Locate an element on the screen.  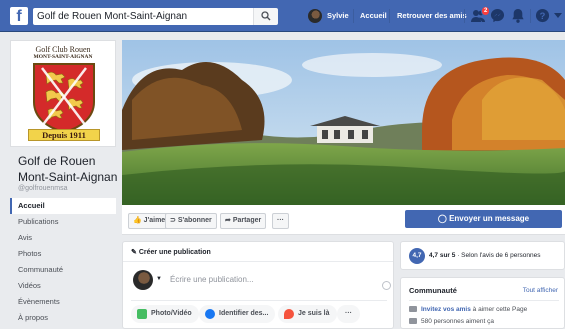
checkin-button: Je suis là is located at coordinates (307, 314).